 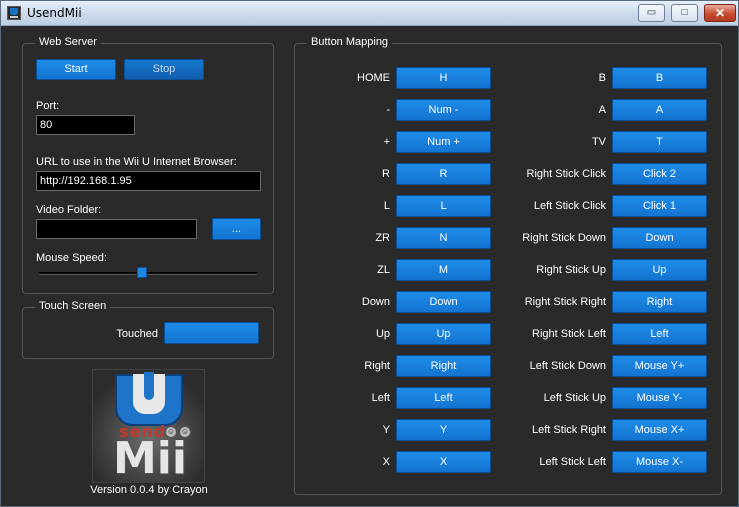 What do you see at coordinates (148, 273) in the screenshot?
I see `mouse-speed-slider-track` at bounding box center [148, 273].